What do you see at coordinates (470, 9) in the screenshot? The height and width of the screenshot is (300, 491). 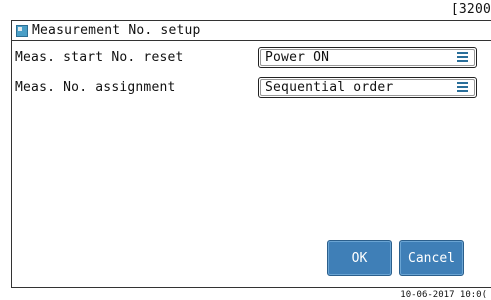 I see `screen-code: [3200` at bounding box center [470, 9].